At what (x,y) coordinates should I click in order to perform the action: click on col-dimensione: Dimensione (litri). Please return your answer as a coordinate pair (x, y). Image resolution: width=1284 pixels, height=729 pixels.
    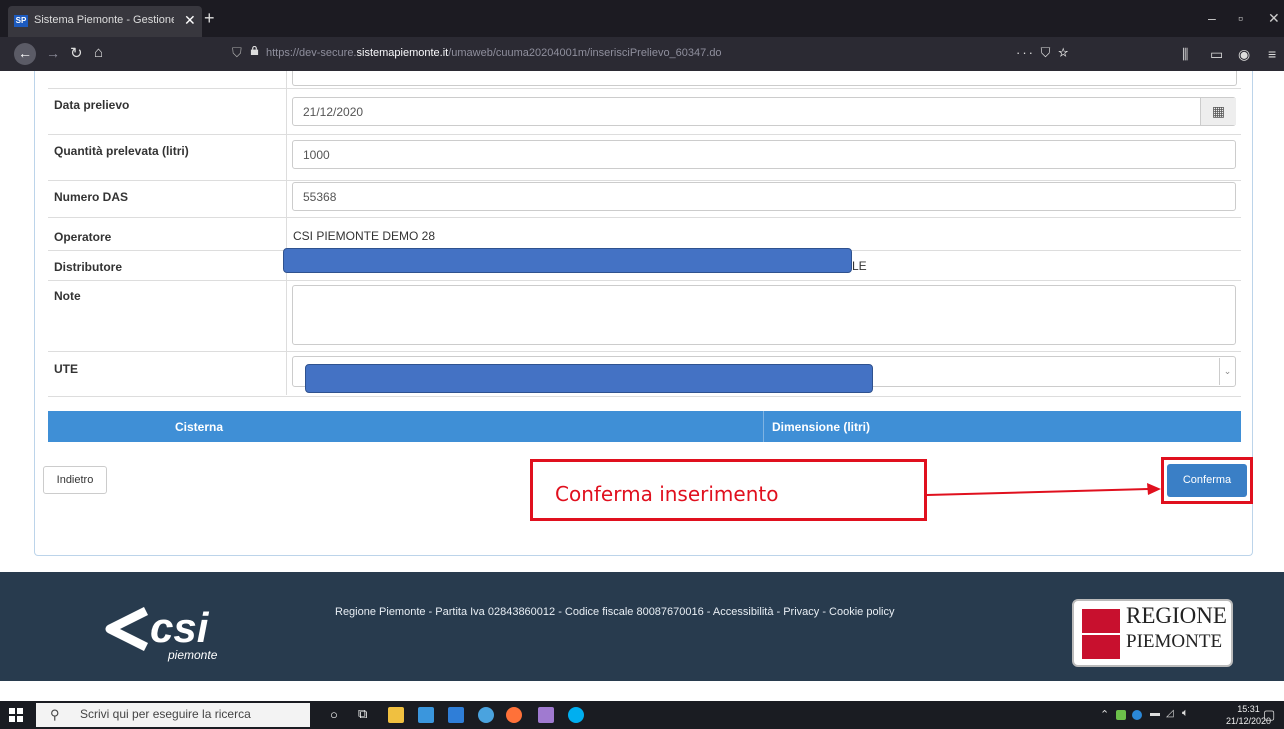
    Looking at the image, I should click on (821, 427).